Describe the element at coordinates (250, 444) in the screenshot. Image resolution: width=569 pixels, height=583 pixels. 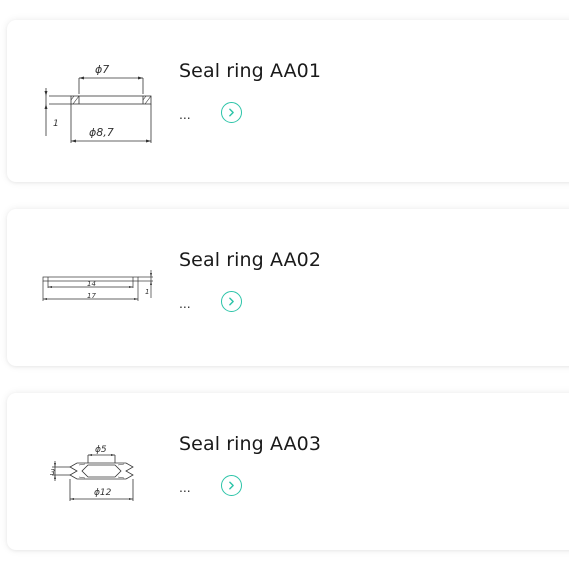
I see `product-title: Seal ring AA03` at that location.